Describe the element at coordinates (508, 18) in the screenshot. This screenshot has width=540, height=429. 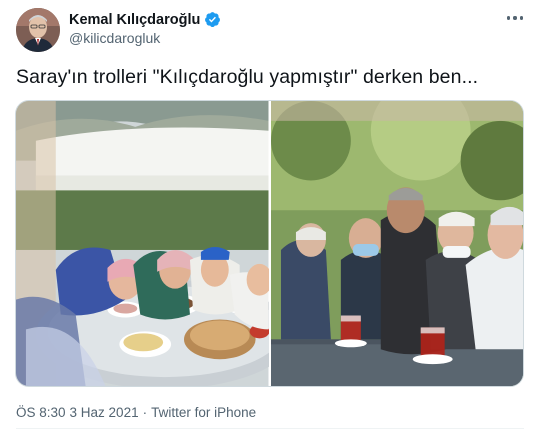
I see `more-options-icon` at that location.